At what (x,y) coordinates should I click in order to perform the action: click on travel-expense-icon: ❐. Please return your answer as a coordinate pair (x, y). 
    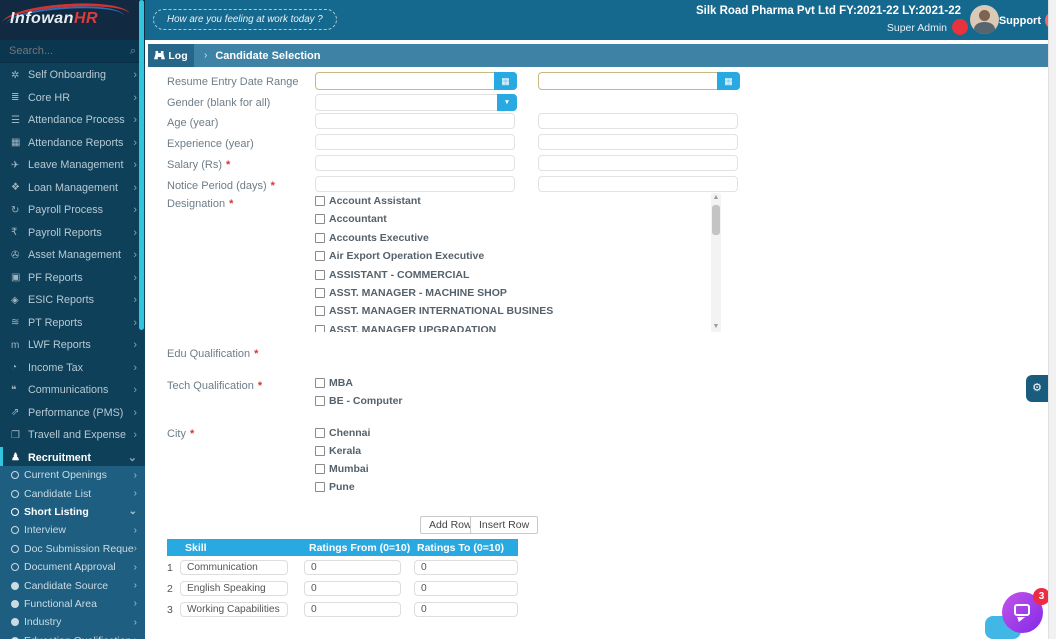
    Looking at the image, I should click on (15, 435).